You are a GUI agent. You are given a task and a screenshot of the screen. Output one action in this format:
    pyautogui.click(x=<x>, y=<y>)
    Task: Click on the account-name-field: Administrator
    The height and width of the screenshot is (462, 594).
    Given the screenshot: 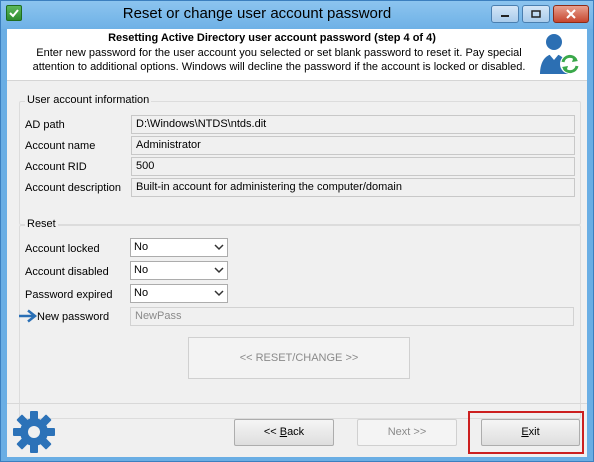 What is the action you would take?
    pyautogui.click(x=353, y=145)
    